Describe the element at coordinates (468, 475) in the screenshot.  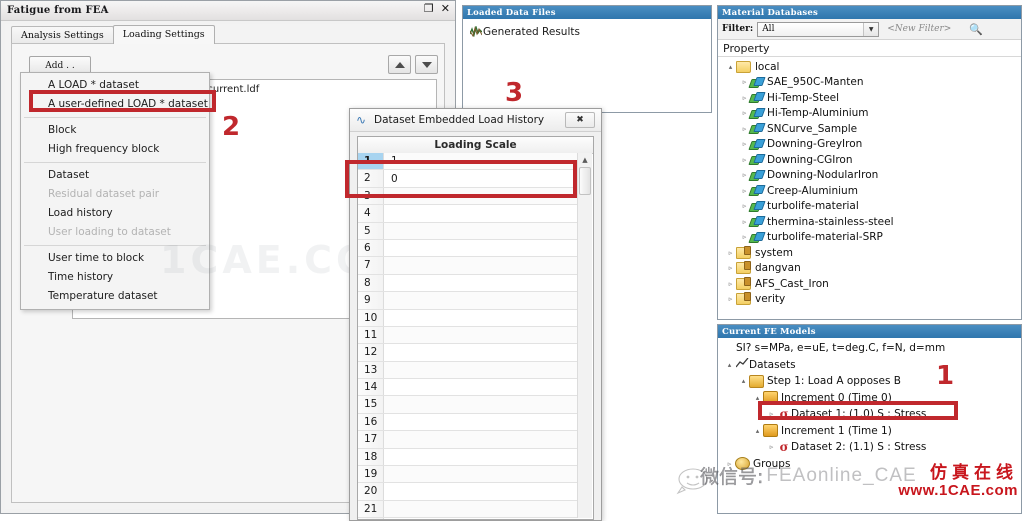
I see `table-row: 19` at that location.